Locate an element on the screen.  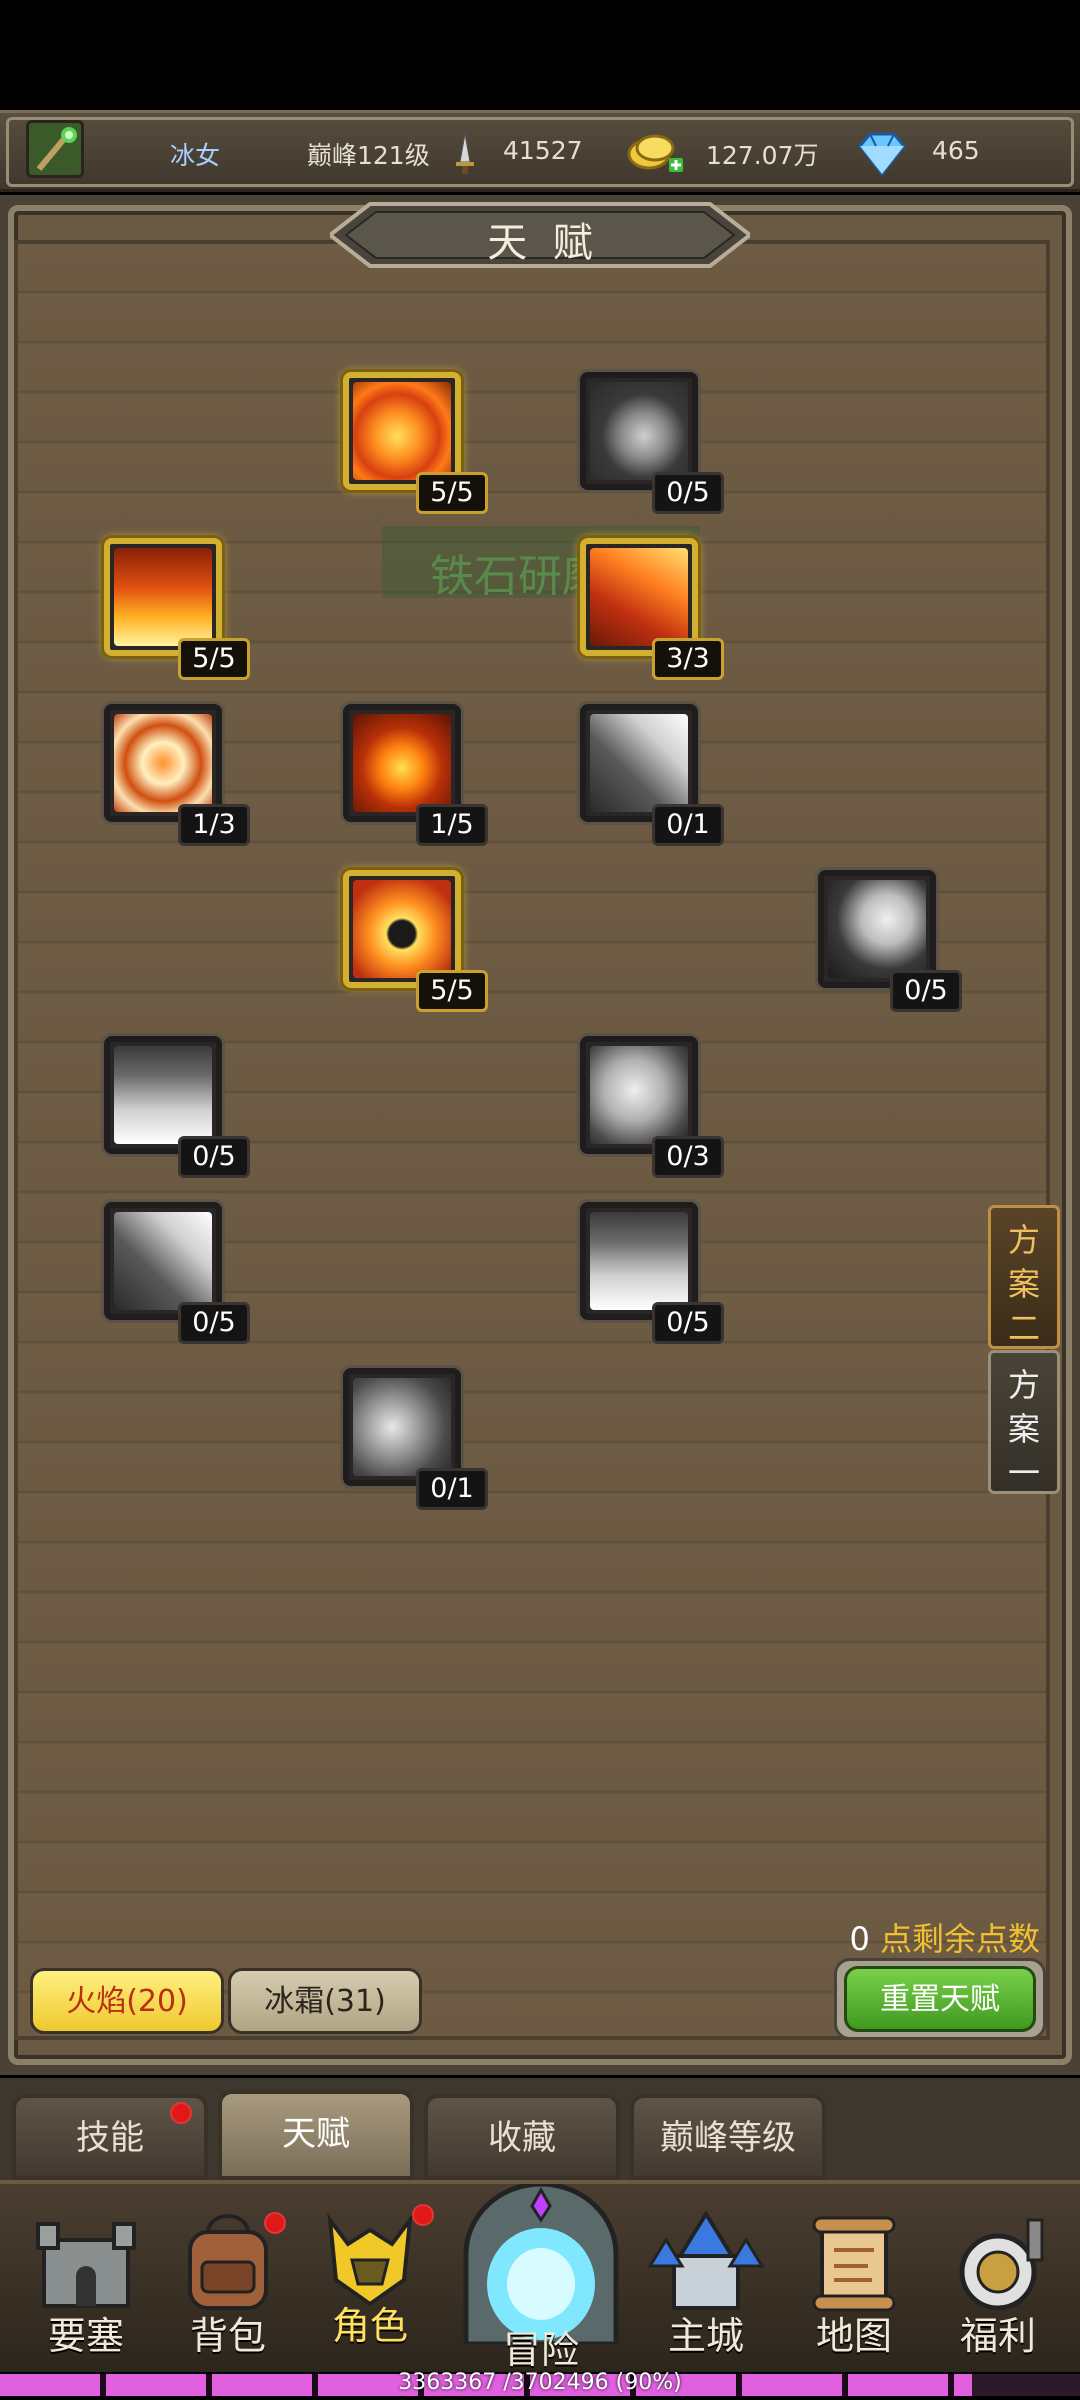
fire-tab-label: 火焰(20) is located at coordinates (127, 2001).